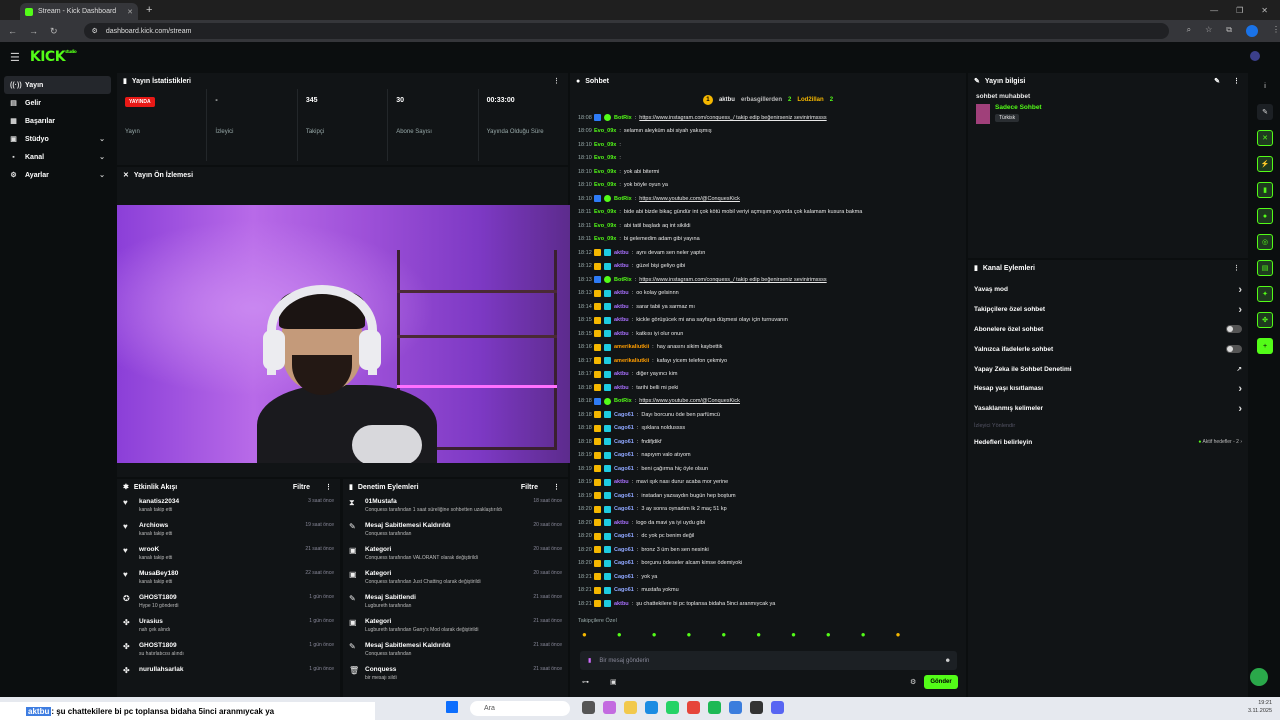  I want to click on chat-message: 18:12 aktbu: aynı devam sen neler yaptın, so click(768, 253).